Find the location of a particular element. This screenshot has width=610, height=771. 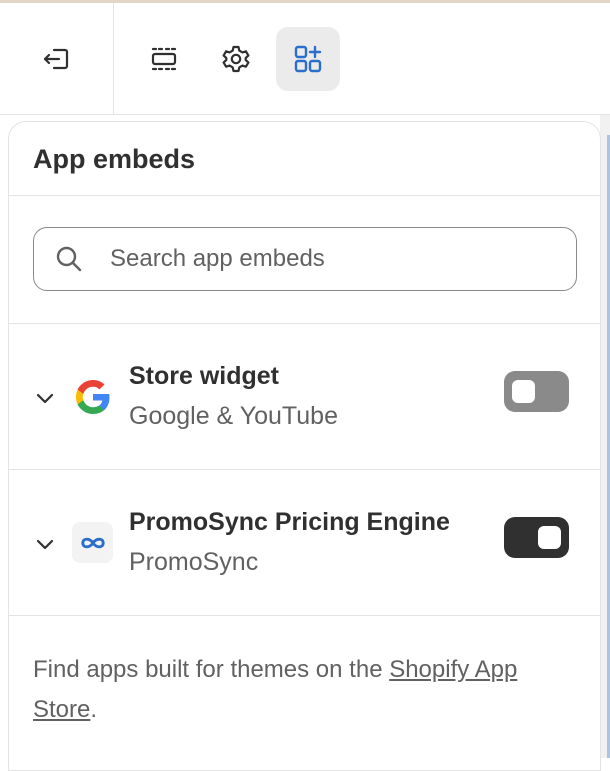

app-embeds-button is located at coordinates (308, 59).